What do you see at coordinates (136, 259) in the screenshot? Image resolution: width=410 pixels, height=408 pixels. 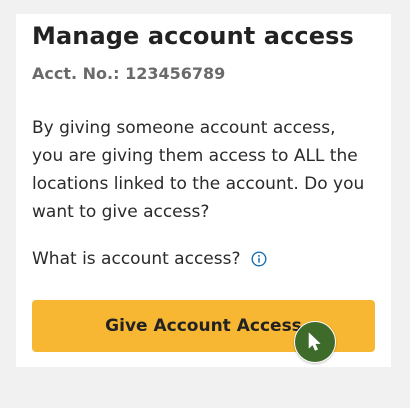 I see `what-is-access-label: What is account access?` at bounding box center [136, 259].